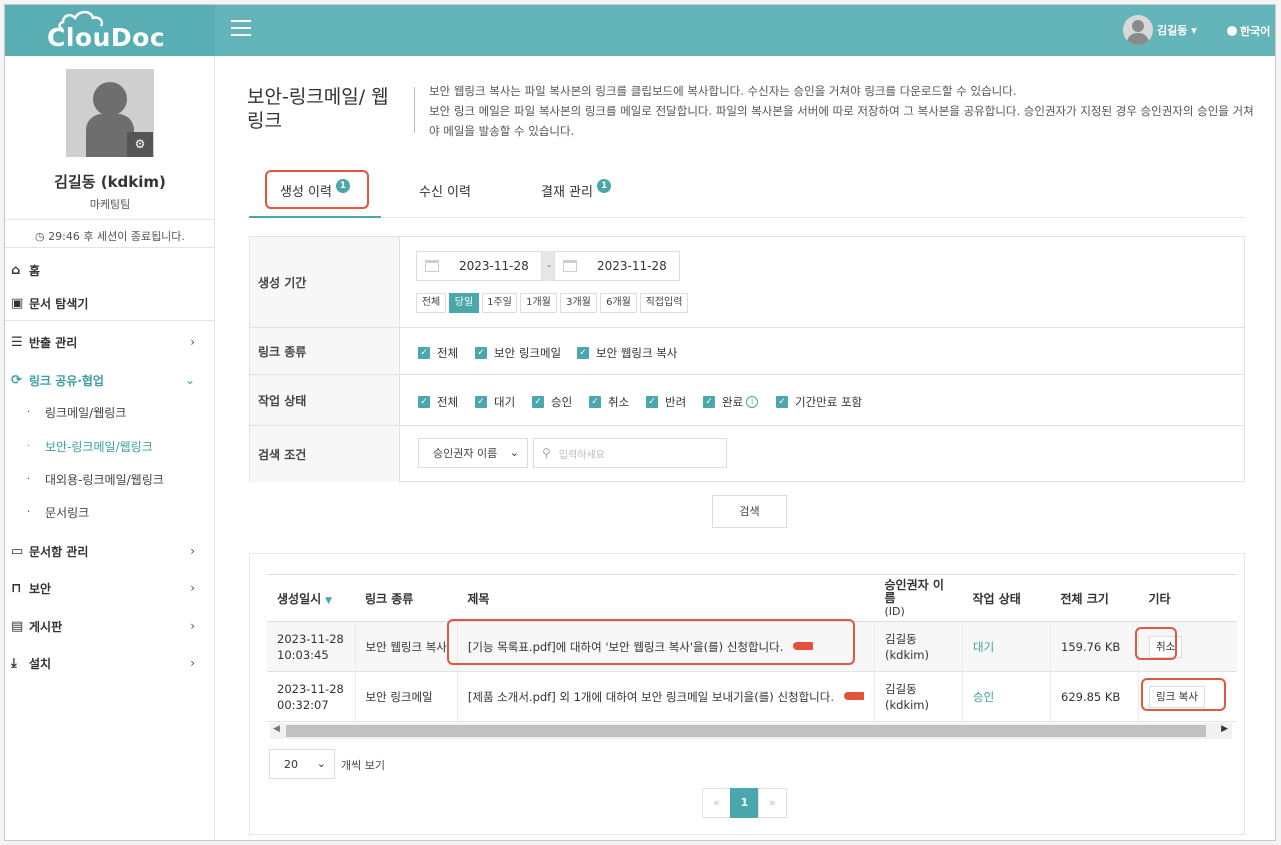 This screenshot has height=845, width=1281. What do you see at coordinates (110, 380) in the screenshot?
I see `nav-link-share: ⟳ 링크 공유·협업 ⌄` at bounding box center [110, 380].